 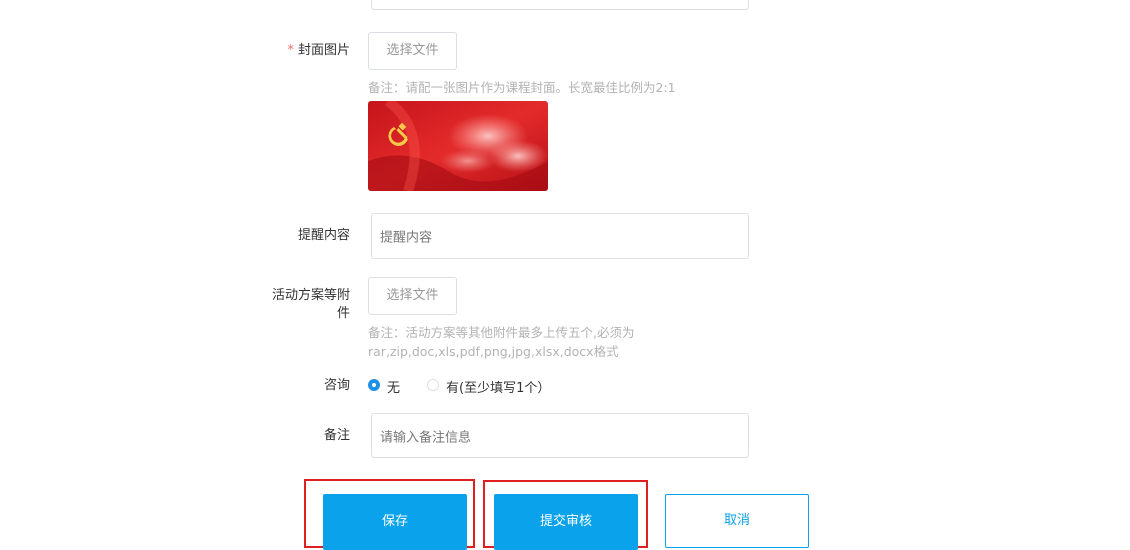 I want to click on remark-label: 备注, so click(x=336, y=435).